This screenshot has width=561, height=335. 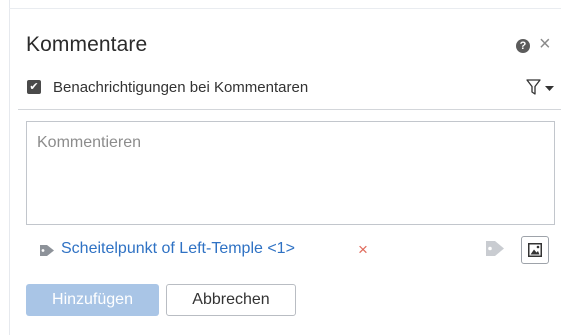 I want to click on caret-down-icon, so click(x=549, y=89).